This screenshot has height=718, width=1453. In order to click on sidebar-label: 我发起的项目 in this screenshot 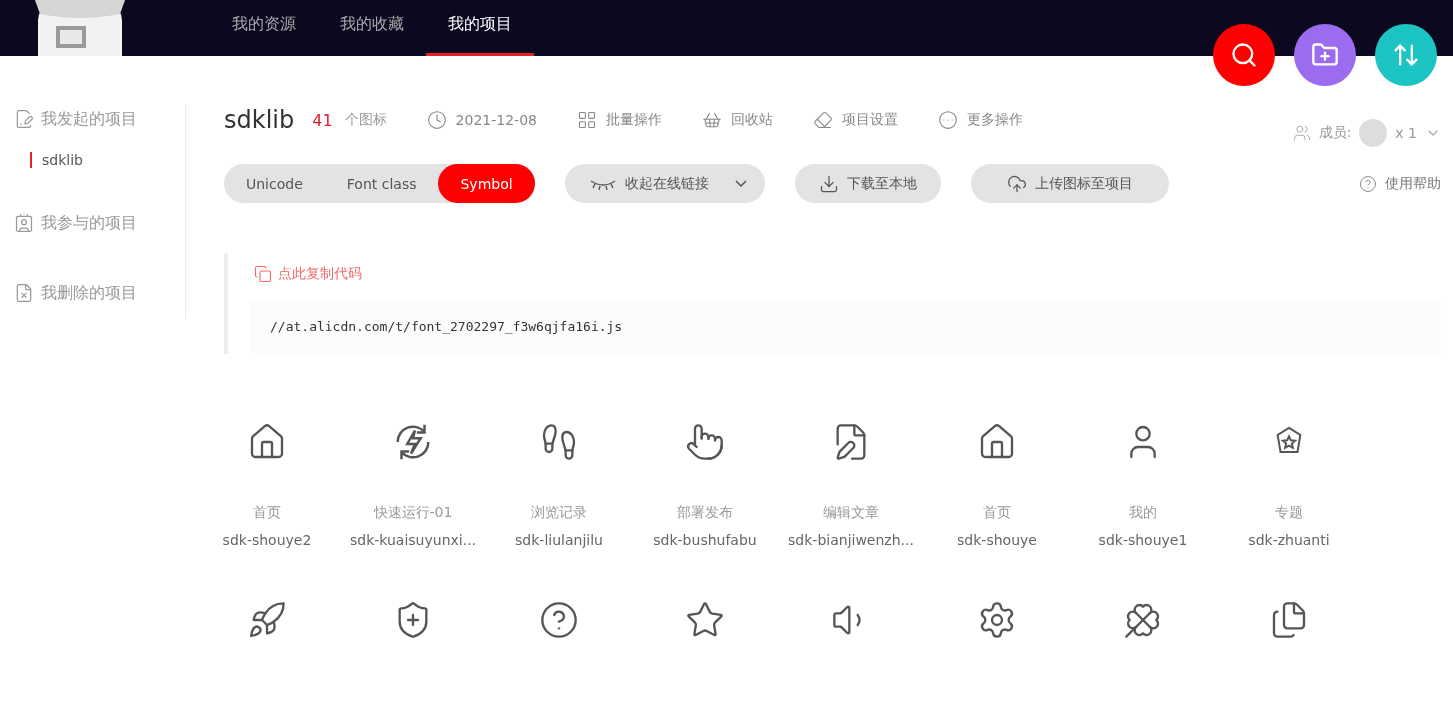, I will do `click(89, 119)`.